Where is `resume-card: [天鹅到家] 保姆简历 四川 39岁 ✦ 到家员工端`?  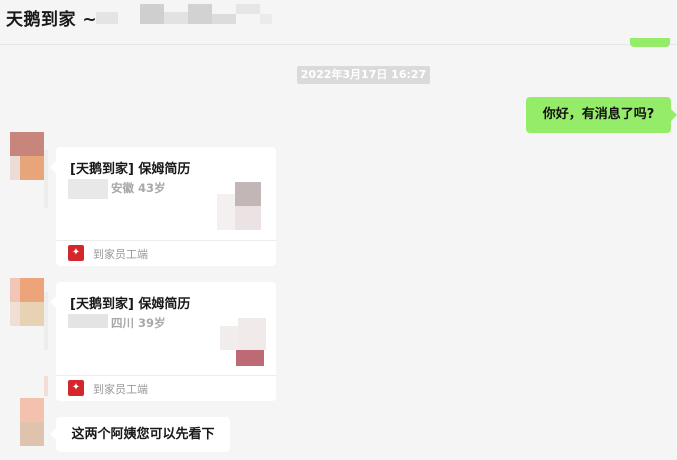 resume-card: [天鹅到家] 保姆简历 四川 39岁 ✦ 到家员工端 is located at coordinates (163, 342).